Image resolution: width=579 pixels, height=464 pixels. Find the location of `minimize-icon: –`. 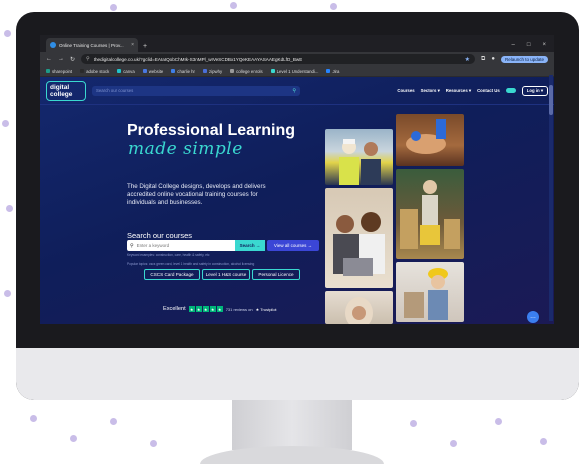

minimize-icon: – is located at coordinates (513, 45).